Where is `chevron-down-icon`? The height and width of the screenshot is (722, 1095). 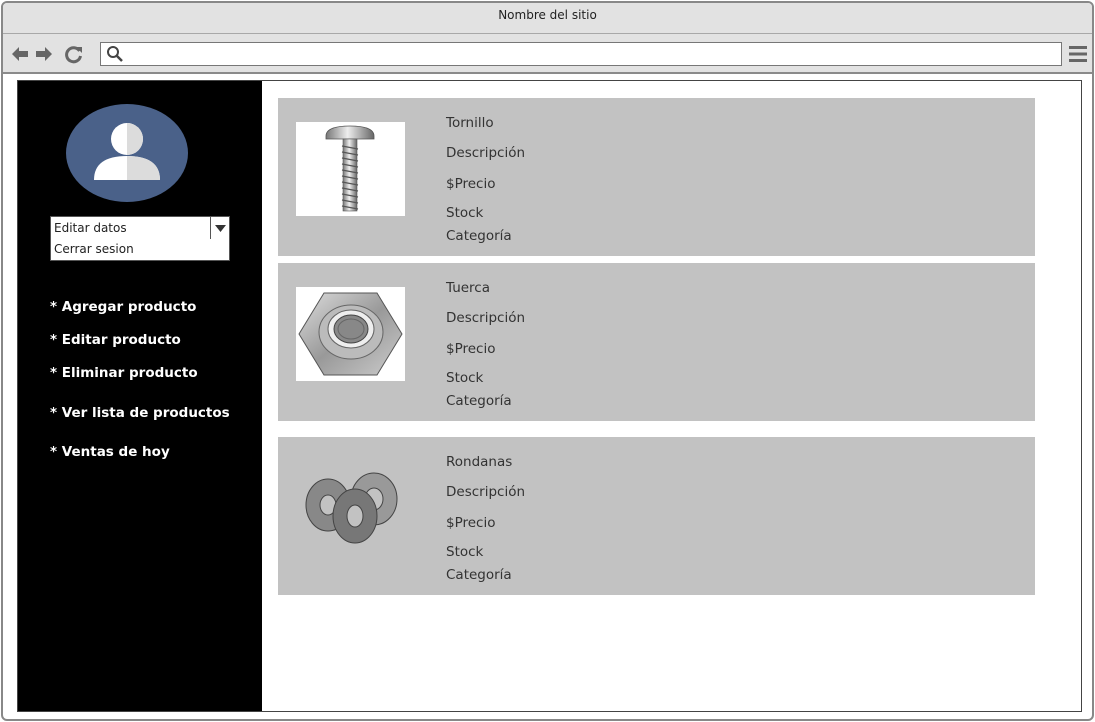 chevron-down-icon is located at coordinates (220, 228).